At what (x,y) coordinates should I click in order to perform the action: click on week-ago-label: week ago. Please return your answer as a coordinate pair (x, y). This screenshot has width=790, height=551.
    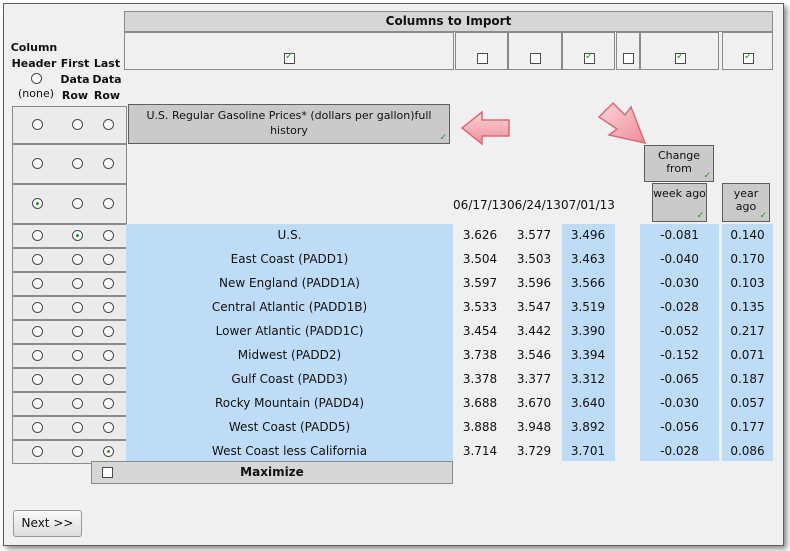
    Looking at the image, I should click on (679, 193).